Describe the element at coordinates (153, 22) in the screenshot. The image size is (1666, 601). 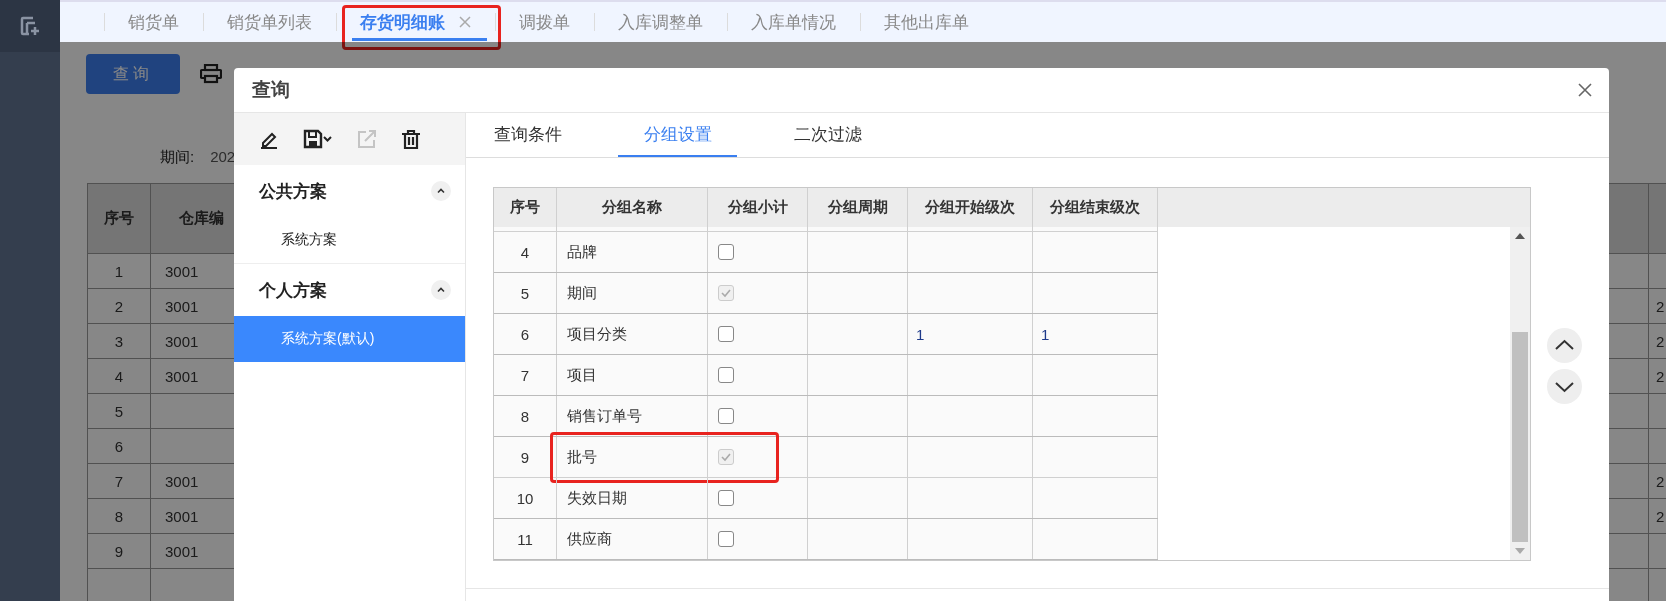
I see `page-tab: 销货单` at that location.